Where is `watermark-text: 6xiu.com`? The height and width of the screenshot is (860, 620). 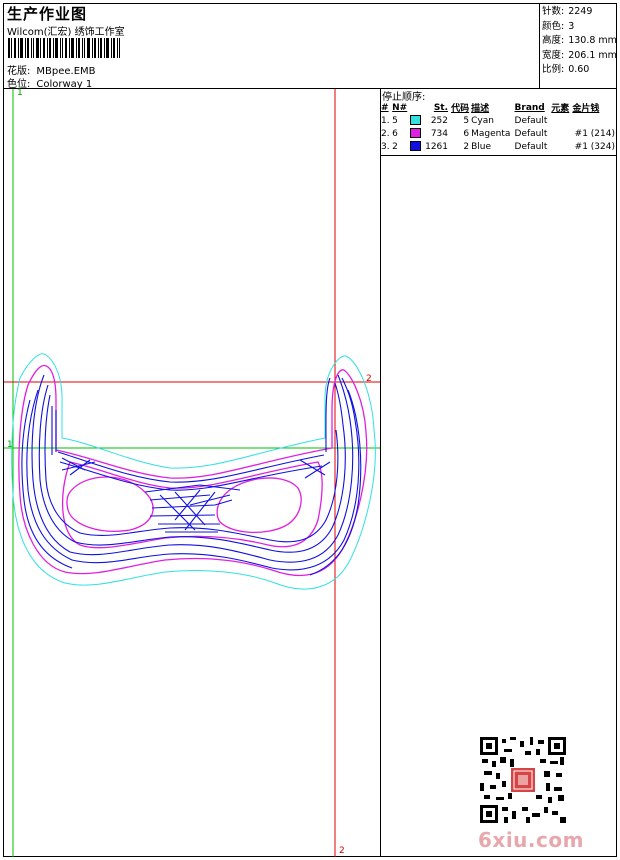 watermark-text: 6xiu.com is located at coordinates (531, 840).